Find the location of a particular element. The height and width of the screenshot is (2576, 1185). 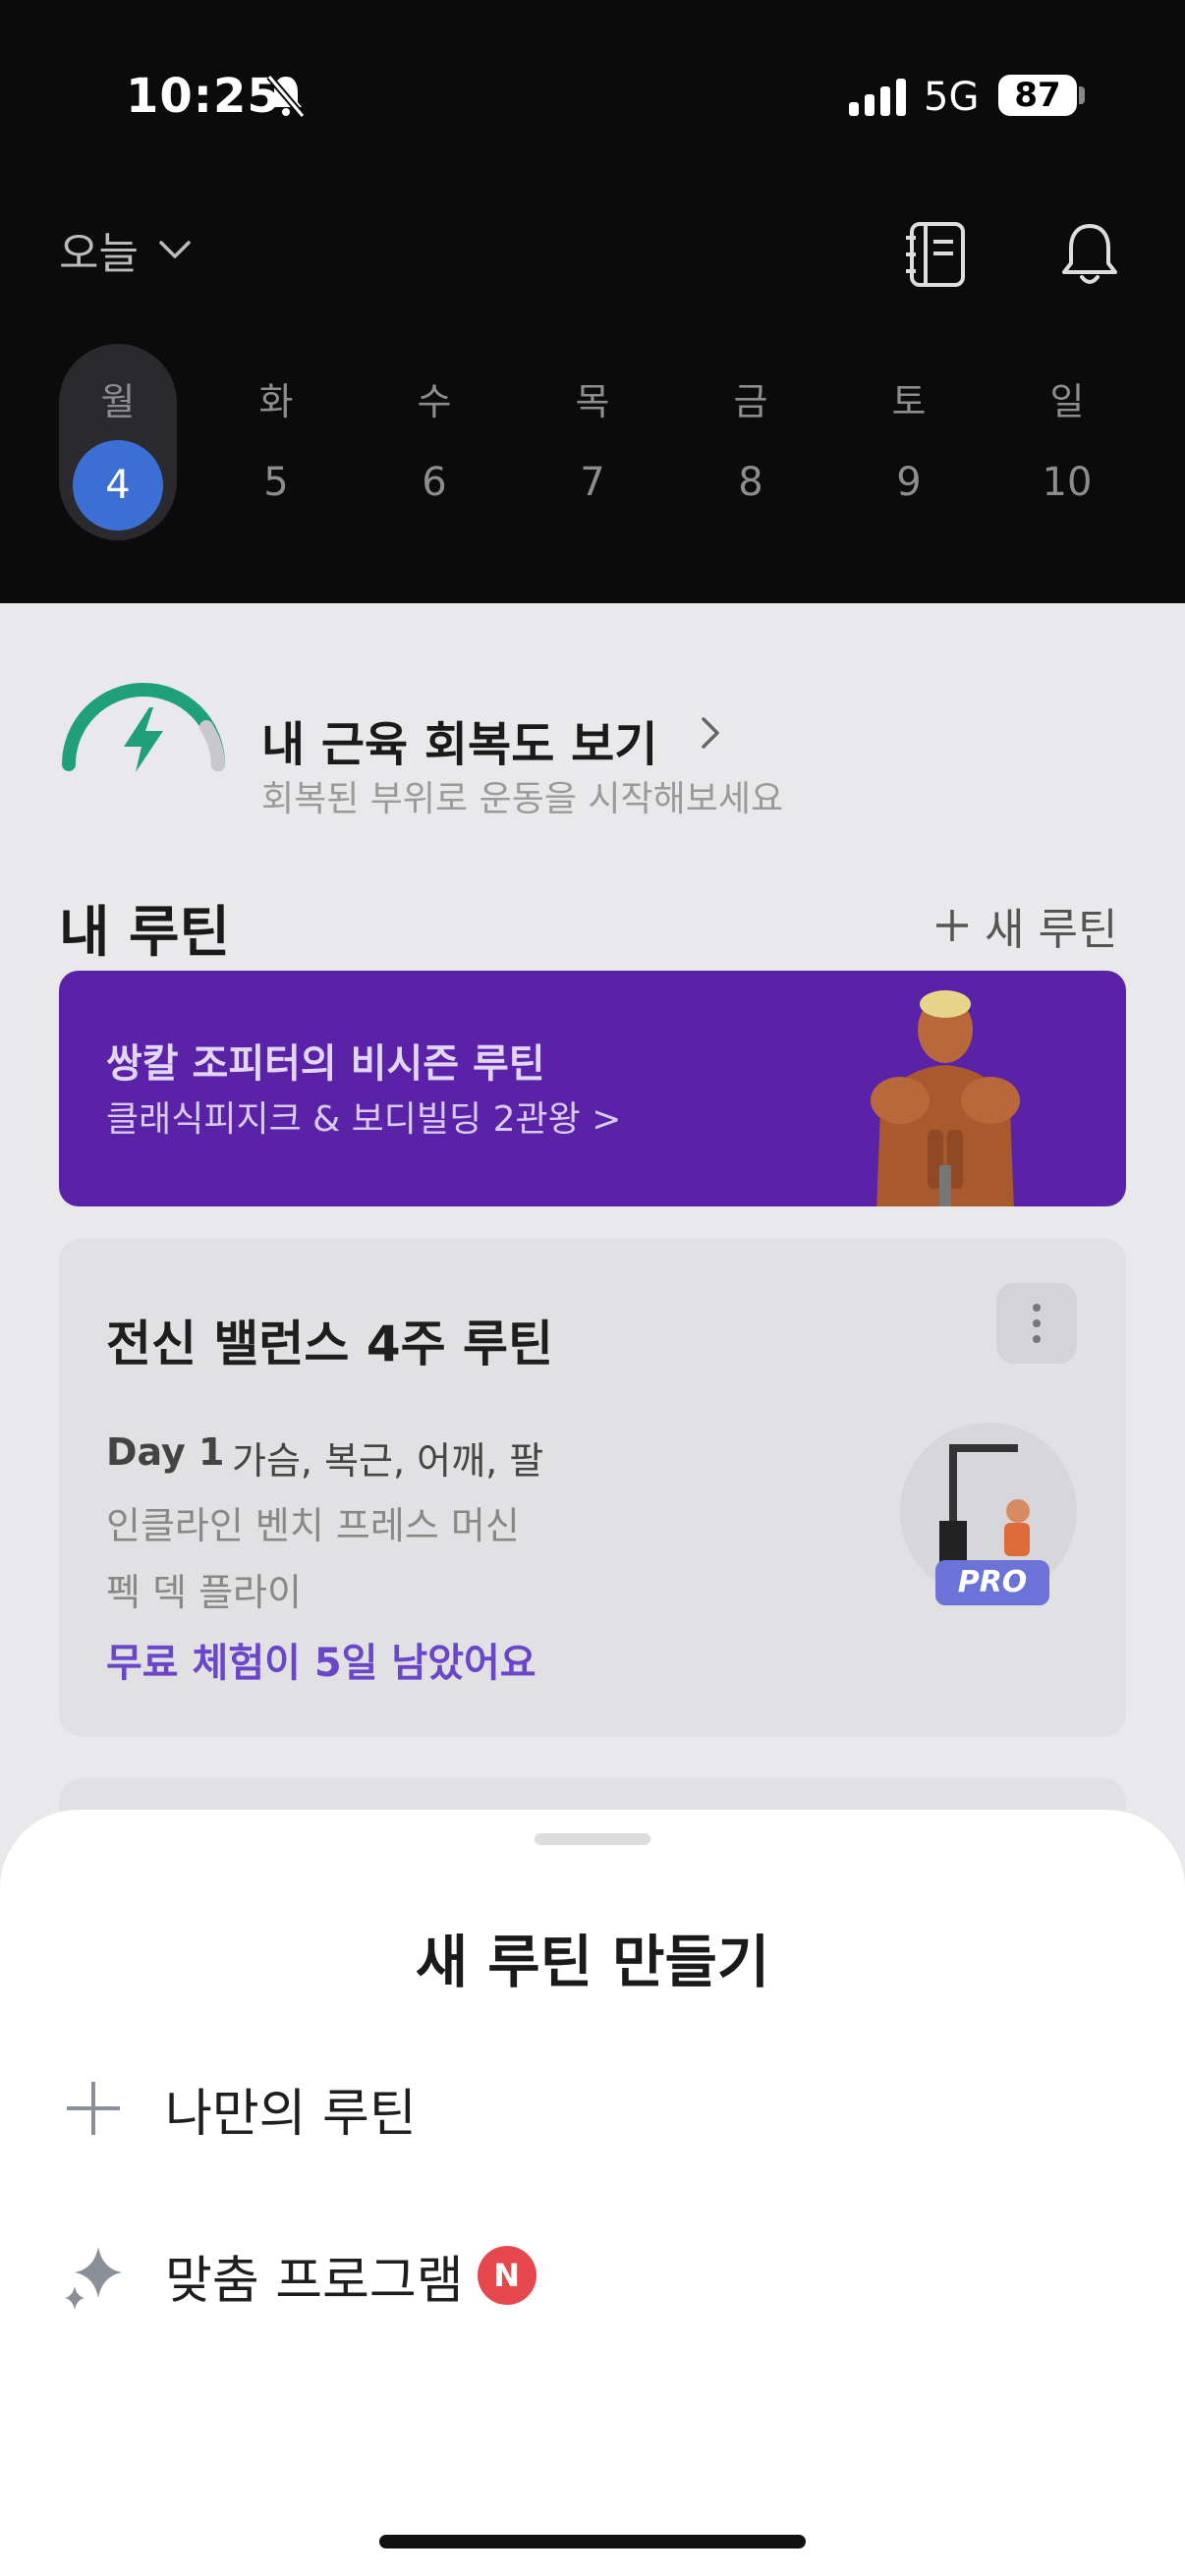

weekday-date: 5 is located at coordinates (276, 482).